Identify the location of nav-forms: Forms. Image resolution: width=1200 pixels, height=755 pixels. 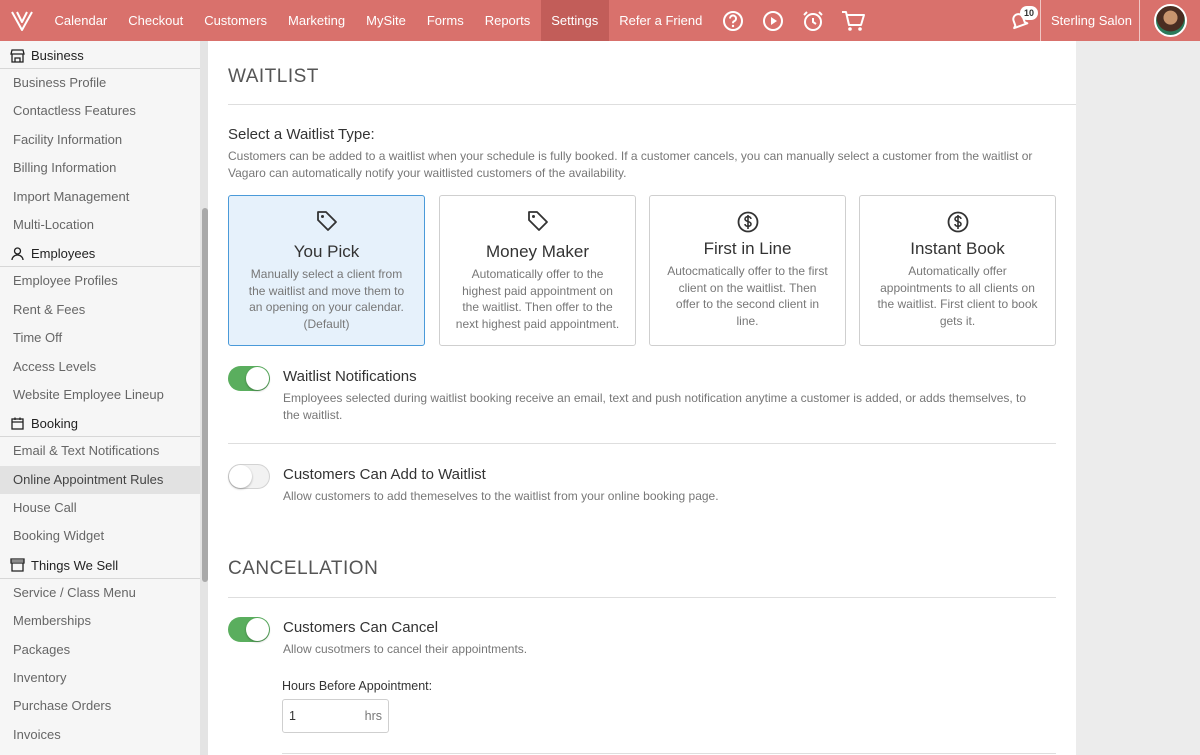
(445, 20).